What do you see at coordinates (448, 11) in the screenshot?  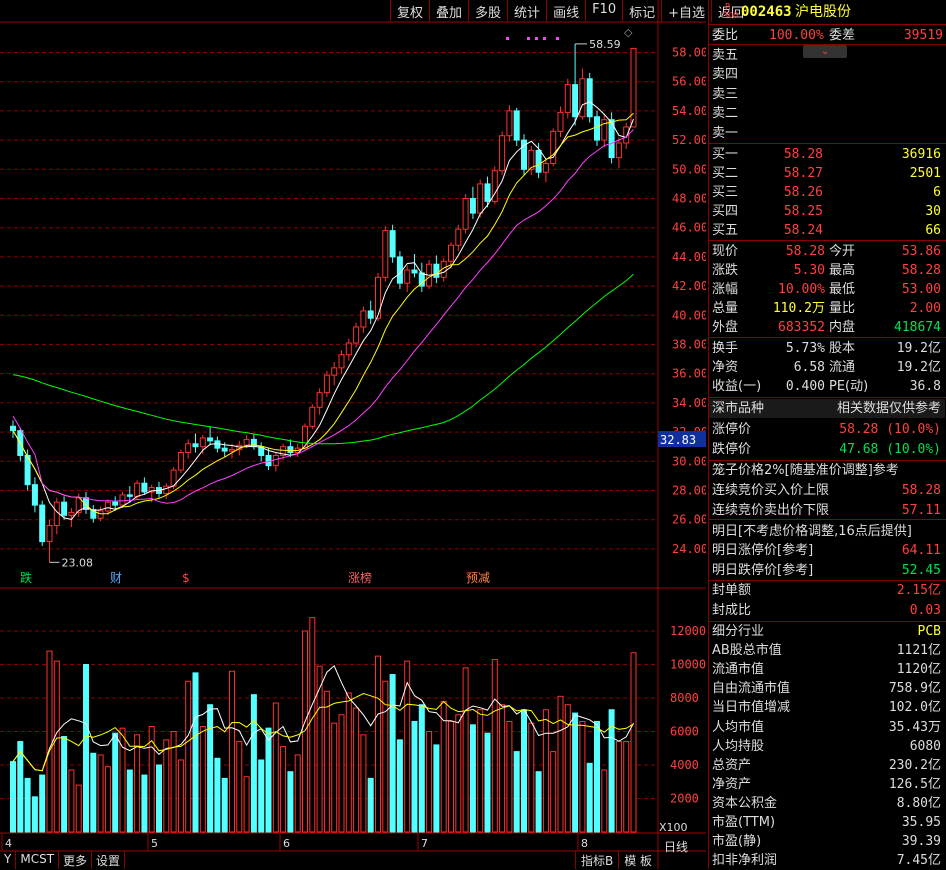 I see `toolbar-button: 叠加` at bounding box center [448, 11].